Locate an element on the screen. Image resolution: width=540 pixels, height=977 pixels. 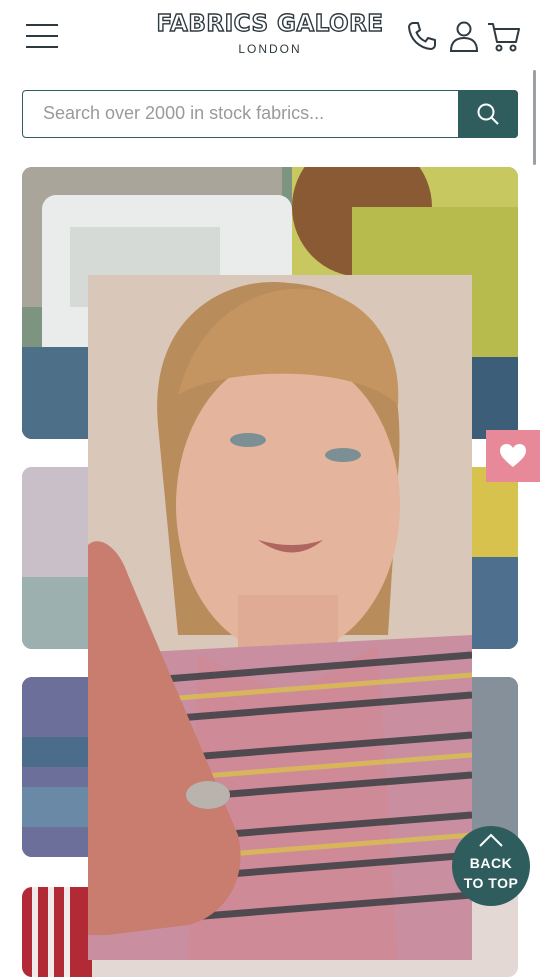
search-button is located at coordinates (488, 114).